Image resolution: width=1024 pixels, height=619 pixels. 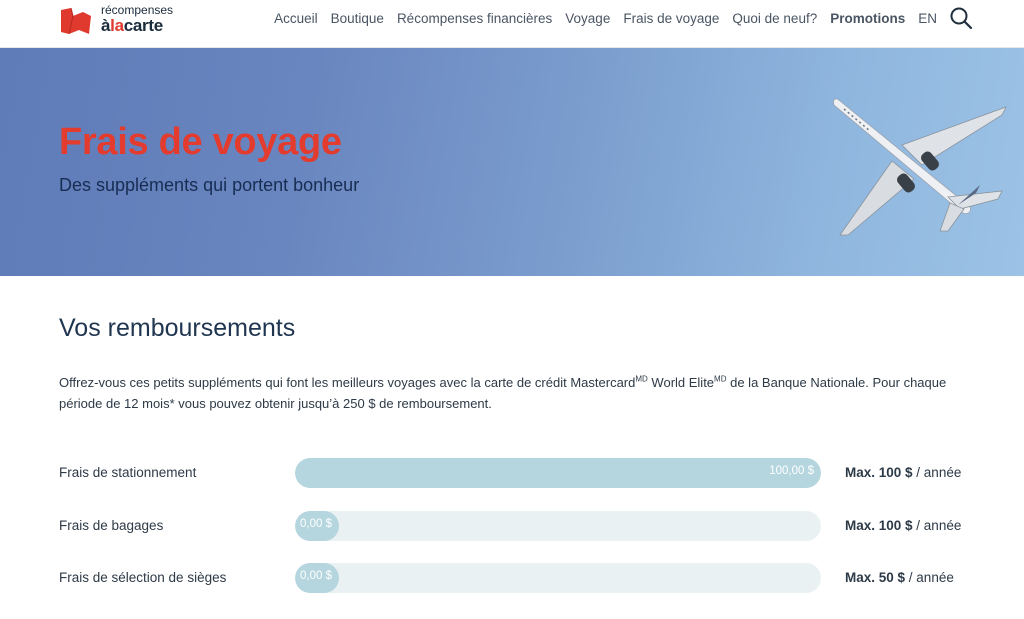 I want to click on nav-item-voyage: Voyage, so click(x=587, y=18).